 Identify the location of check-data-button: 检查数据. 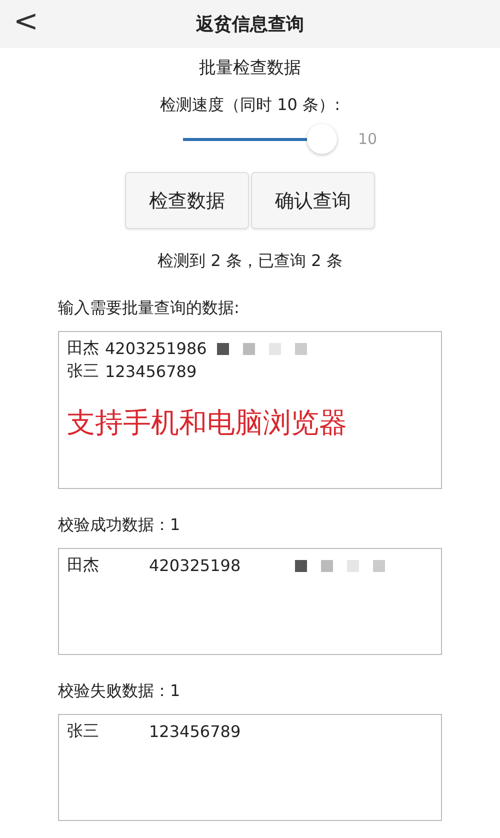
(187, 200).